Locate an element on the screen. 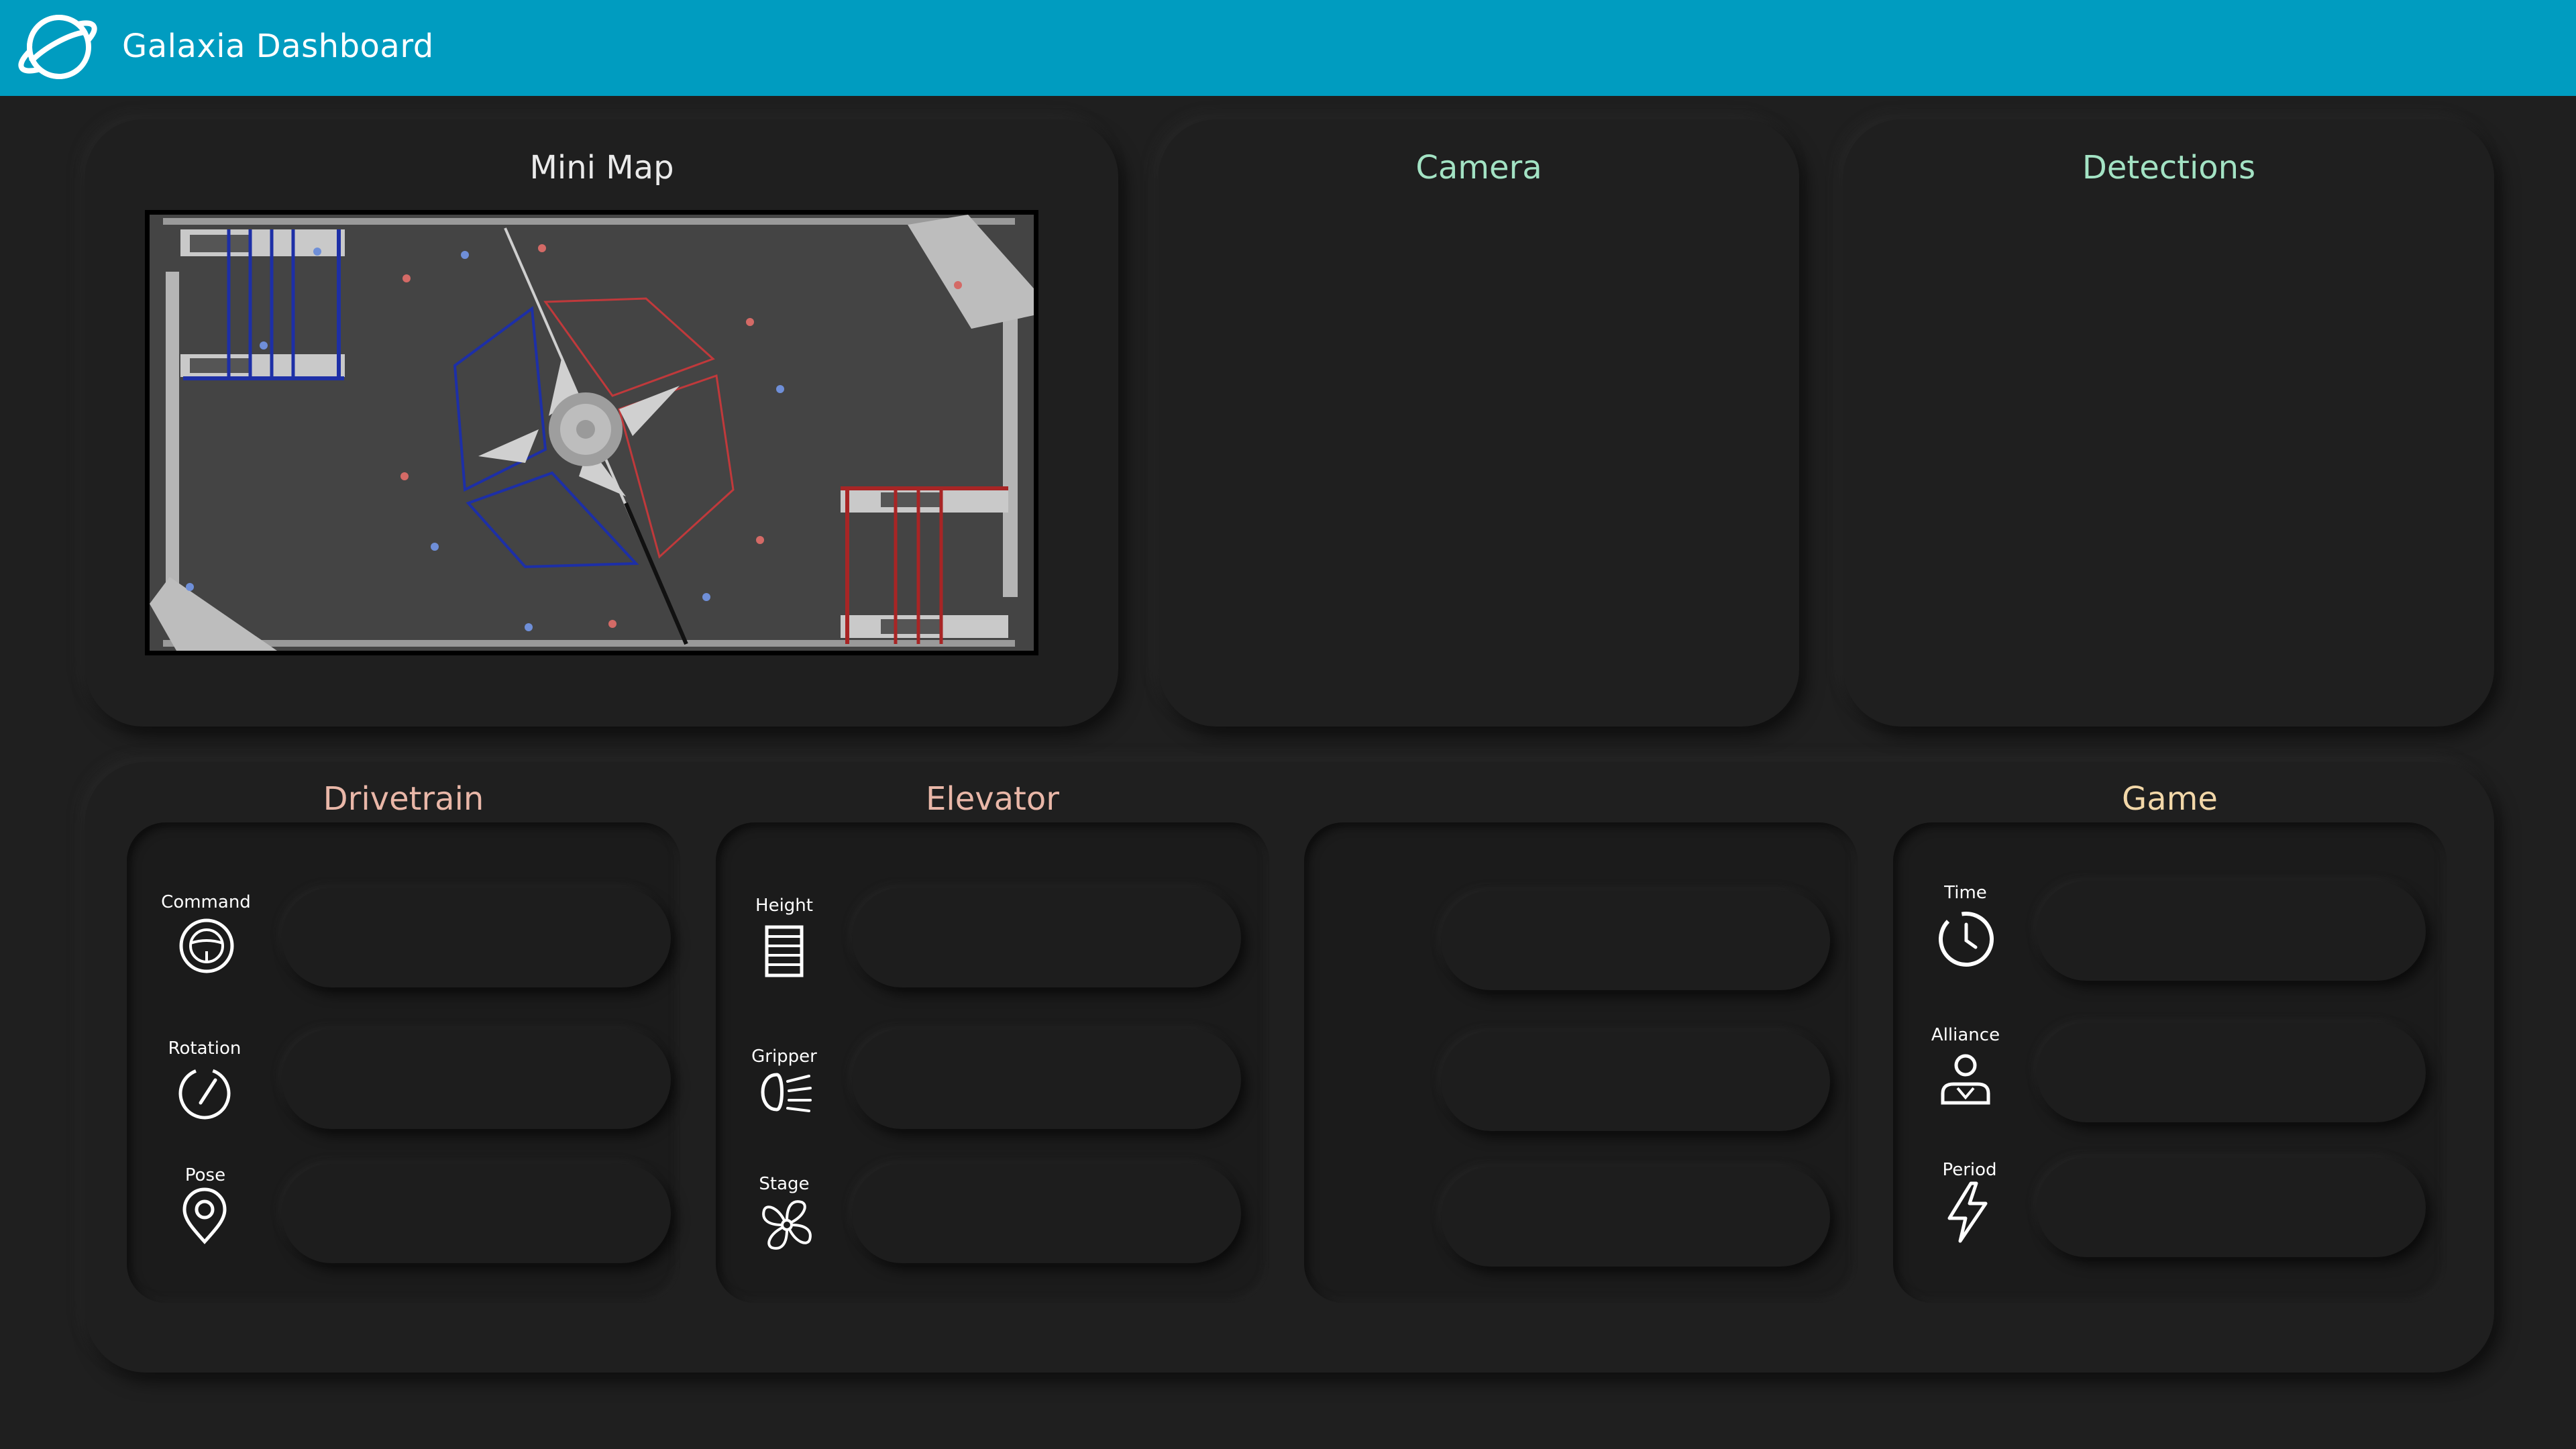 The width and height of the screenshot is (2576, 1449). alliance-label: Alliance is located at coordinates (1965, 1035).